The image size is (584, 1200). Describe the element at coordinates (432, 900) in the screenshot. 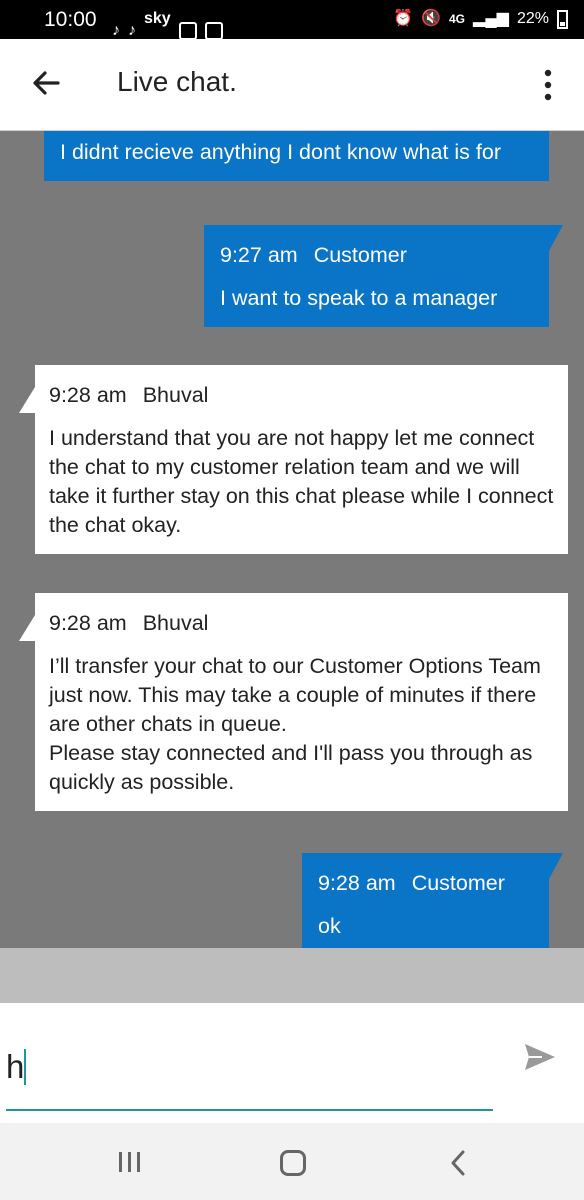

I see `message-outgoing: 9:28 am Customer ok` at that location.